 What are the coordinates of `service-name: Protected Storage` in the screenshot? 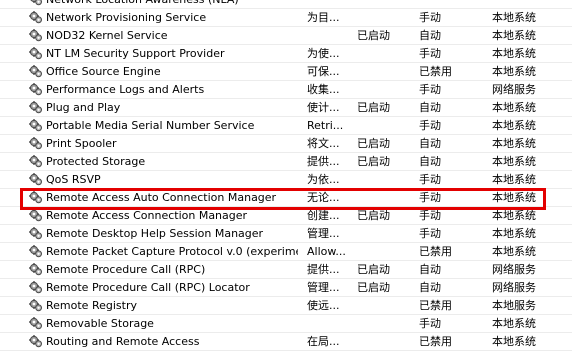 It's located at (96, 161).